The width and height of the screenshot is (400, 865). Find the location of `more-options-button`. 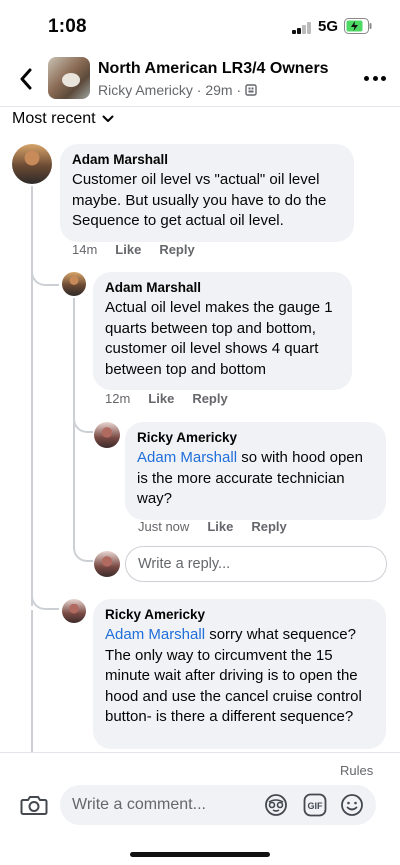

more-options-button is located at coordinates (375, 78).